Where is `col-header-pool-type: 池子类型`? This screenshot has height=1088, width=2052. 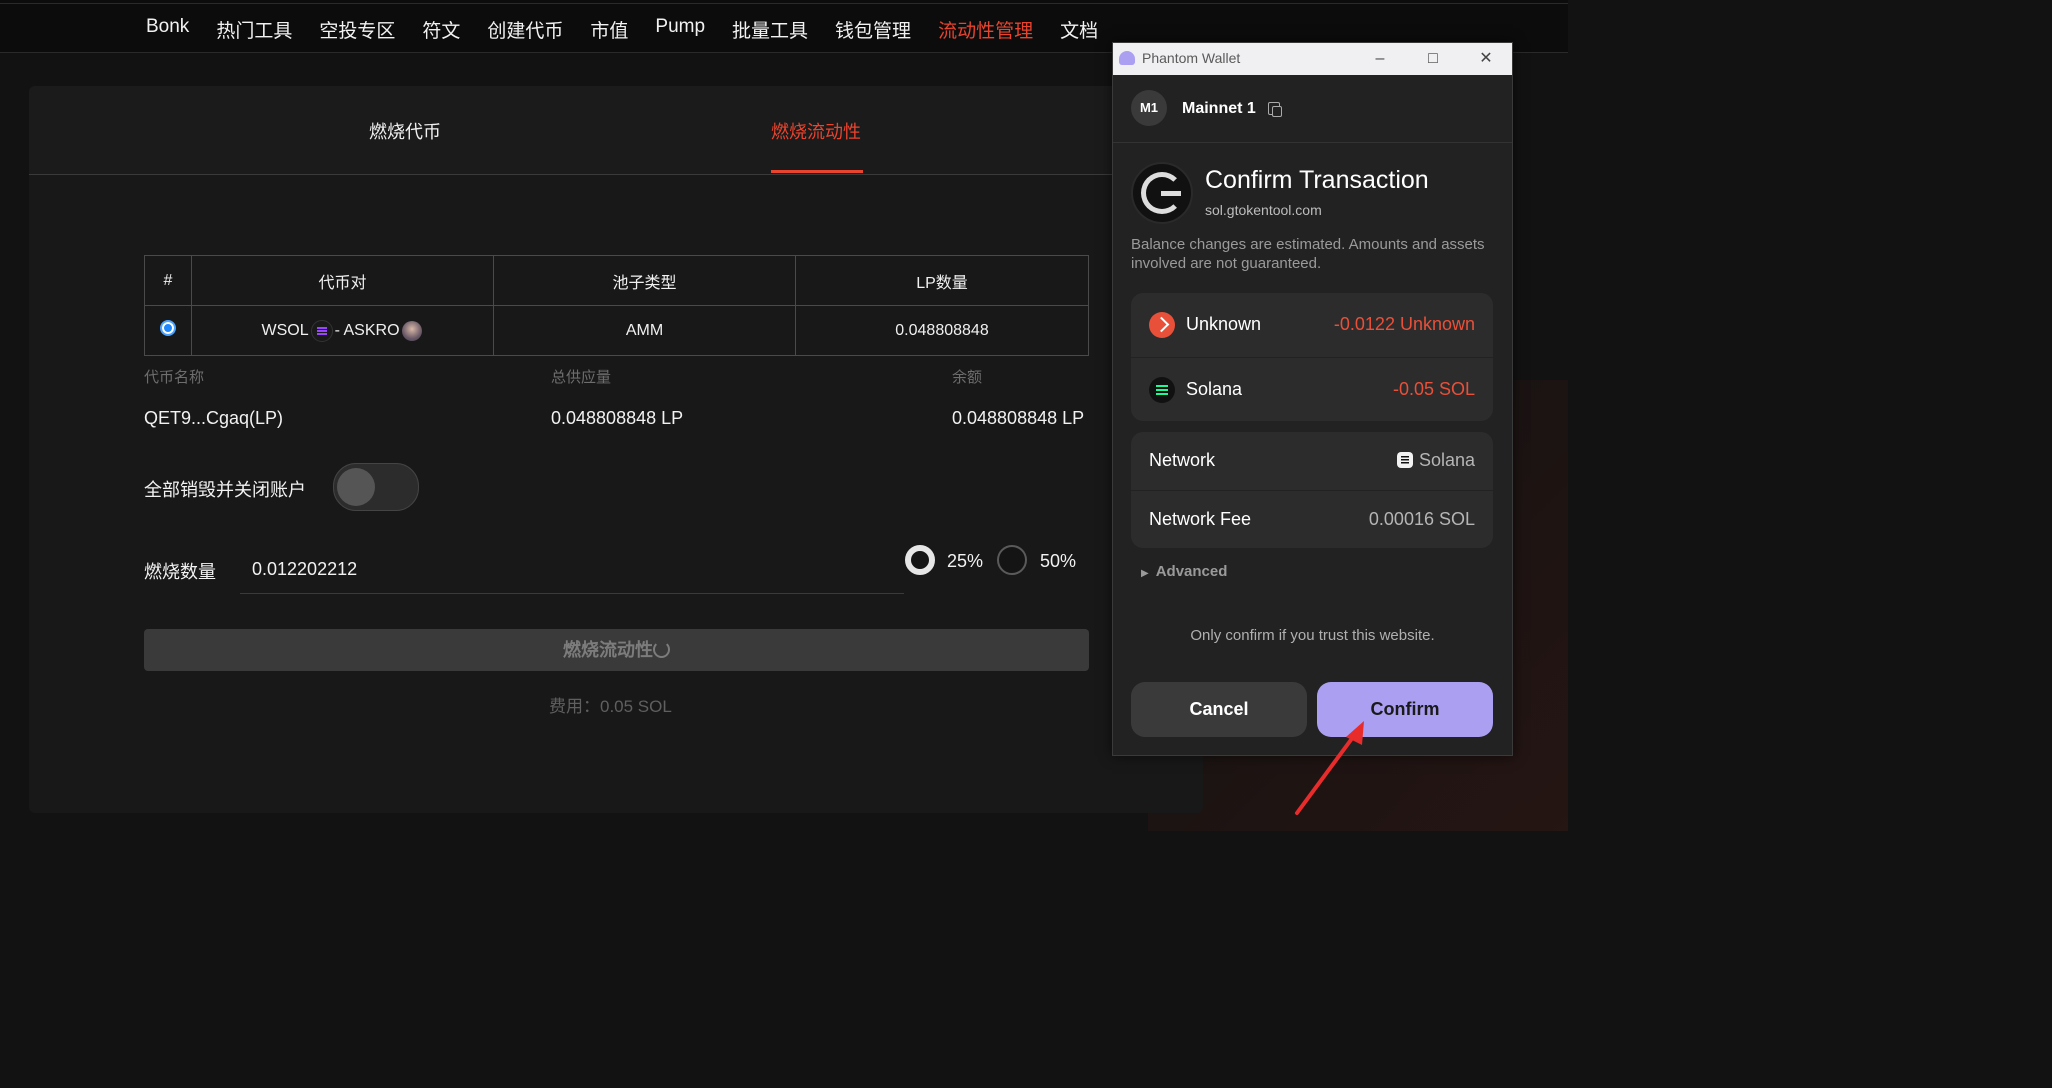
col-header-pool-type: 池子类型 is located at coordinates (644, 280).